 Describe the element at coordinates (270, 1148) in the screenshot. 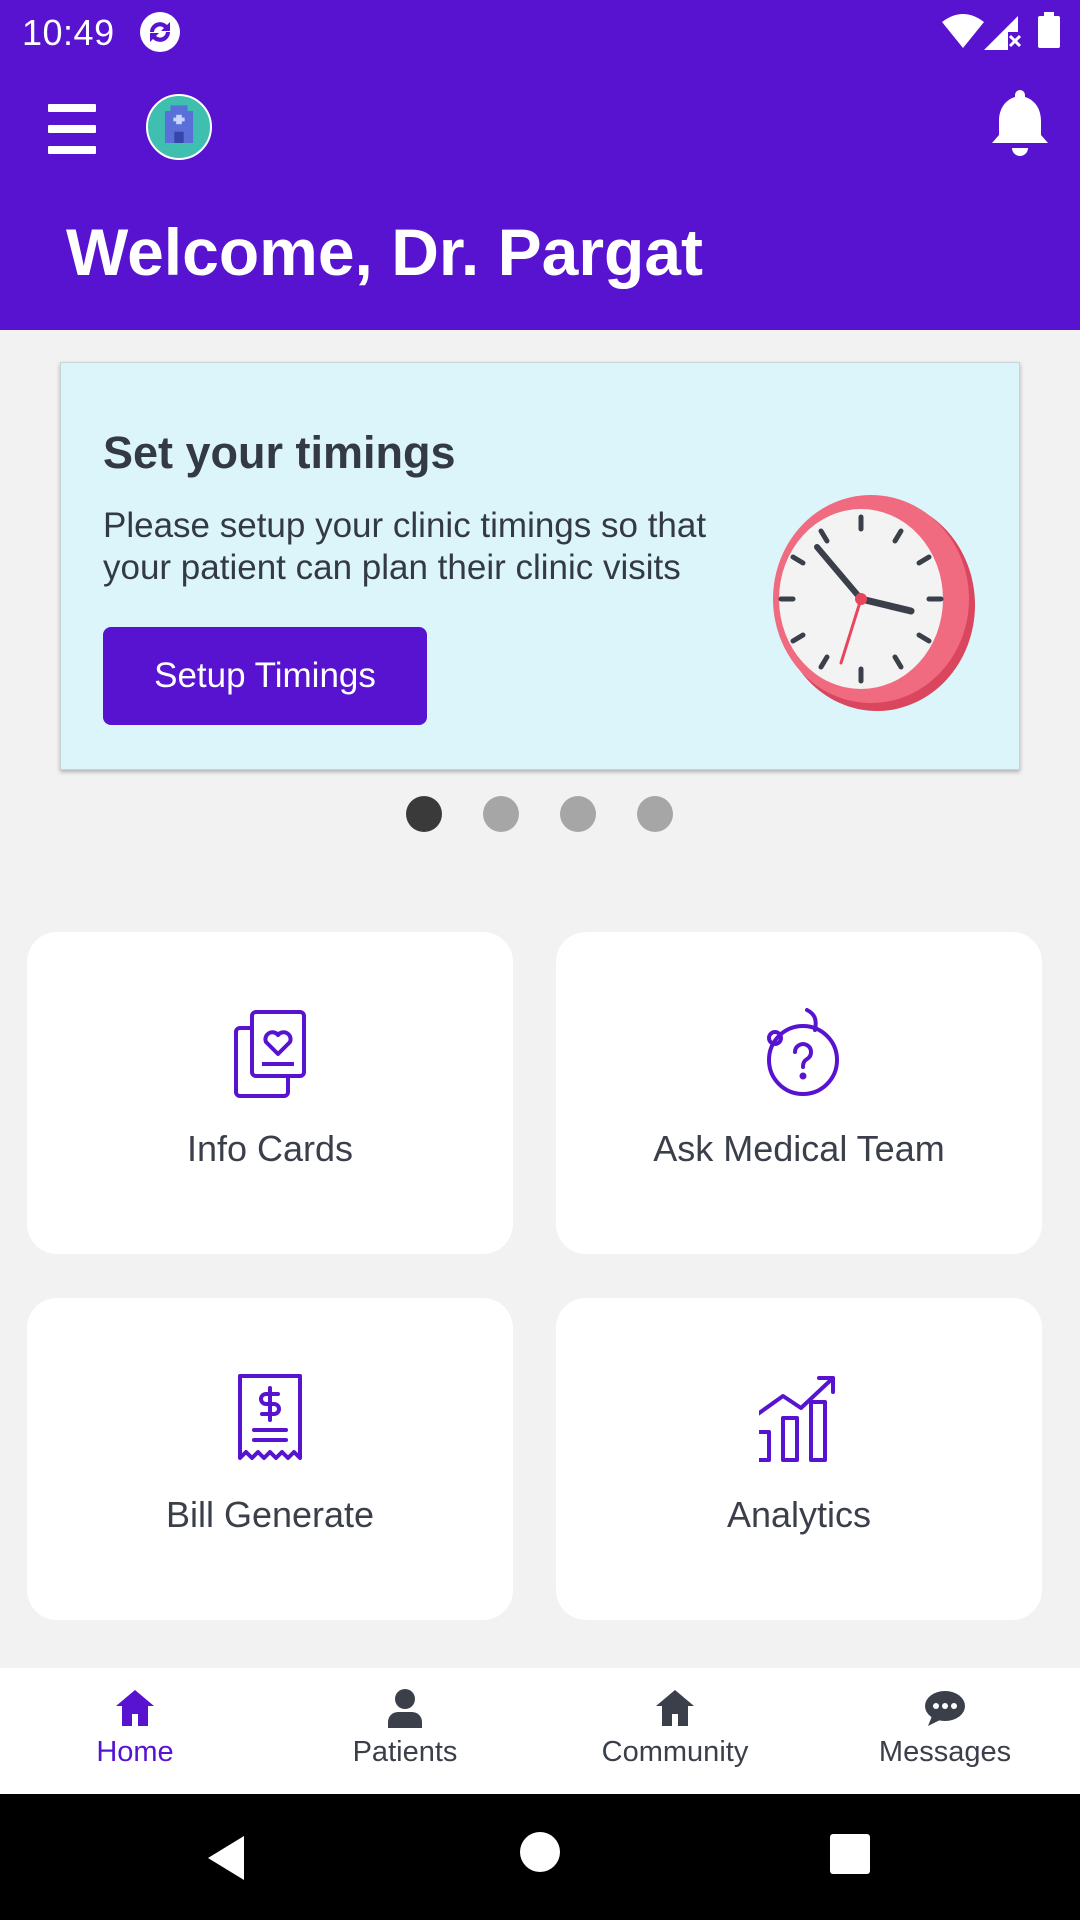

I see `tile-label: Info Cards` at that location.